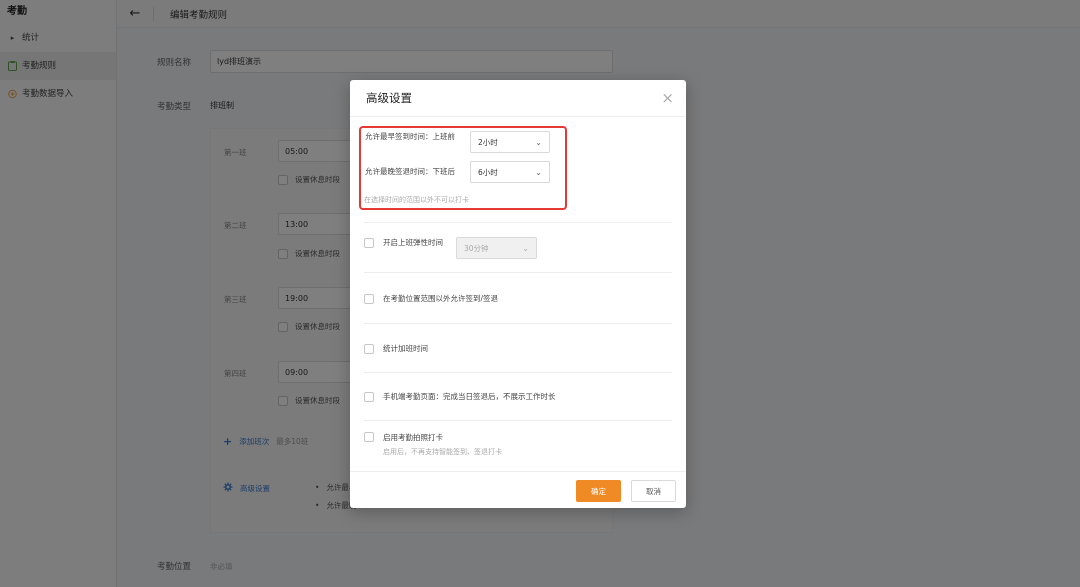 This screenshot has width=1080, height=587. What do you see at coordinates (442, 444) in the screenshot?
I see `photo-checkin-text: 启用考勤拍照打卡 启用后，不再支持智能签到、签退打卡` at bounding box center [442, 444].